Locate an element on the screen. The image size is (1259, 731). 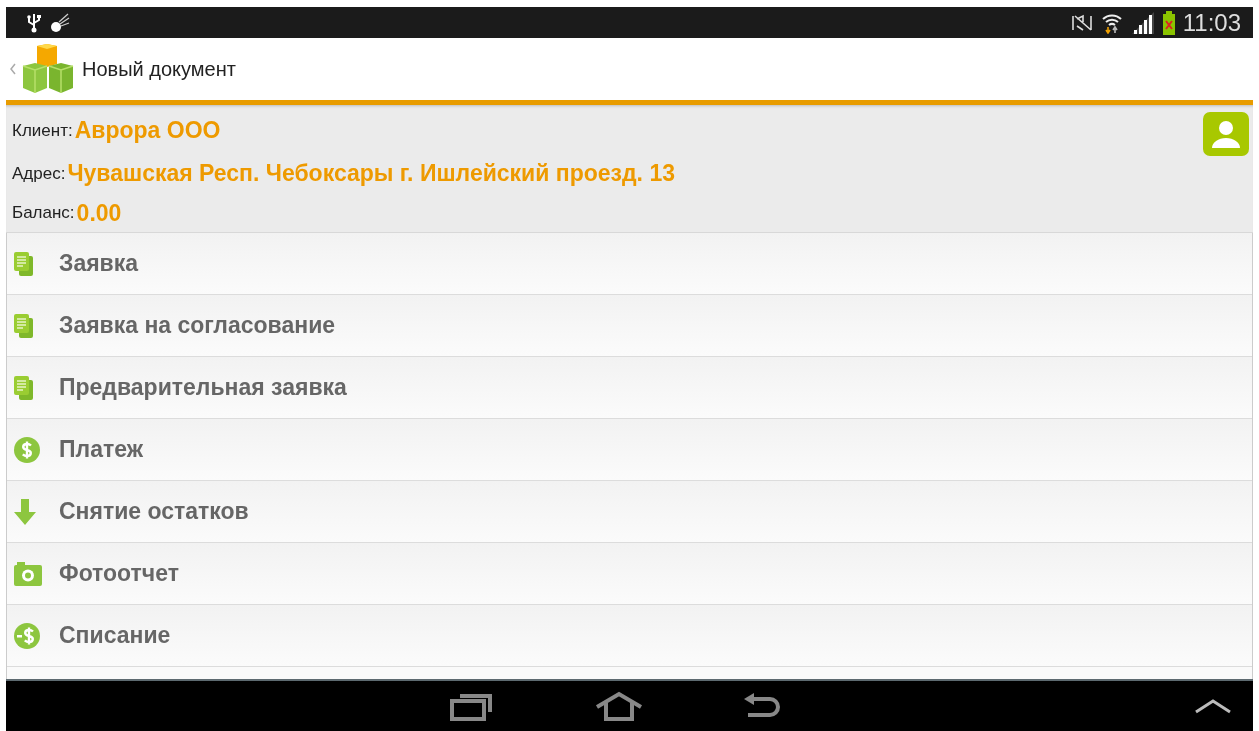
field-value: Чувашская Респ. Чебоксары г. Ишлейский проезд. 13 is located at coordinates (371, 173).